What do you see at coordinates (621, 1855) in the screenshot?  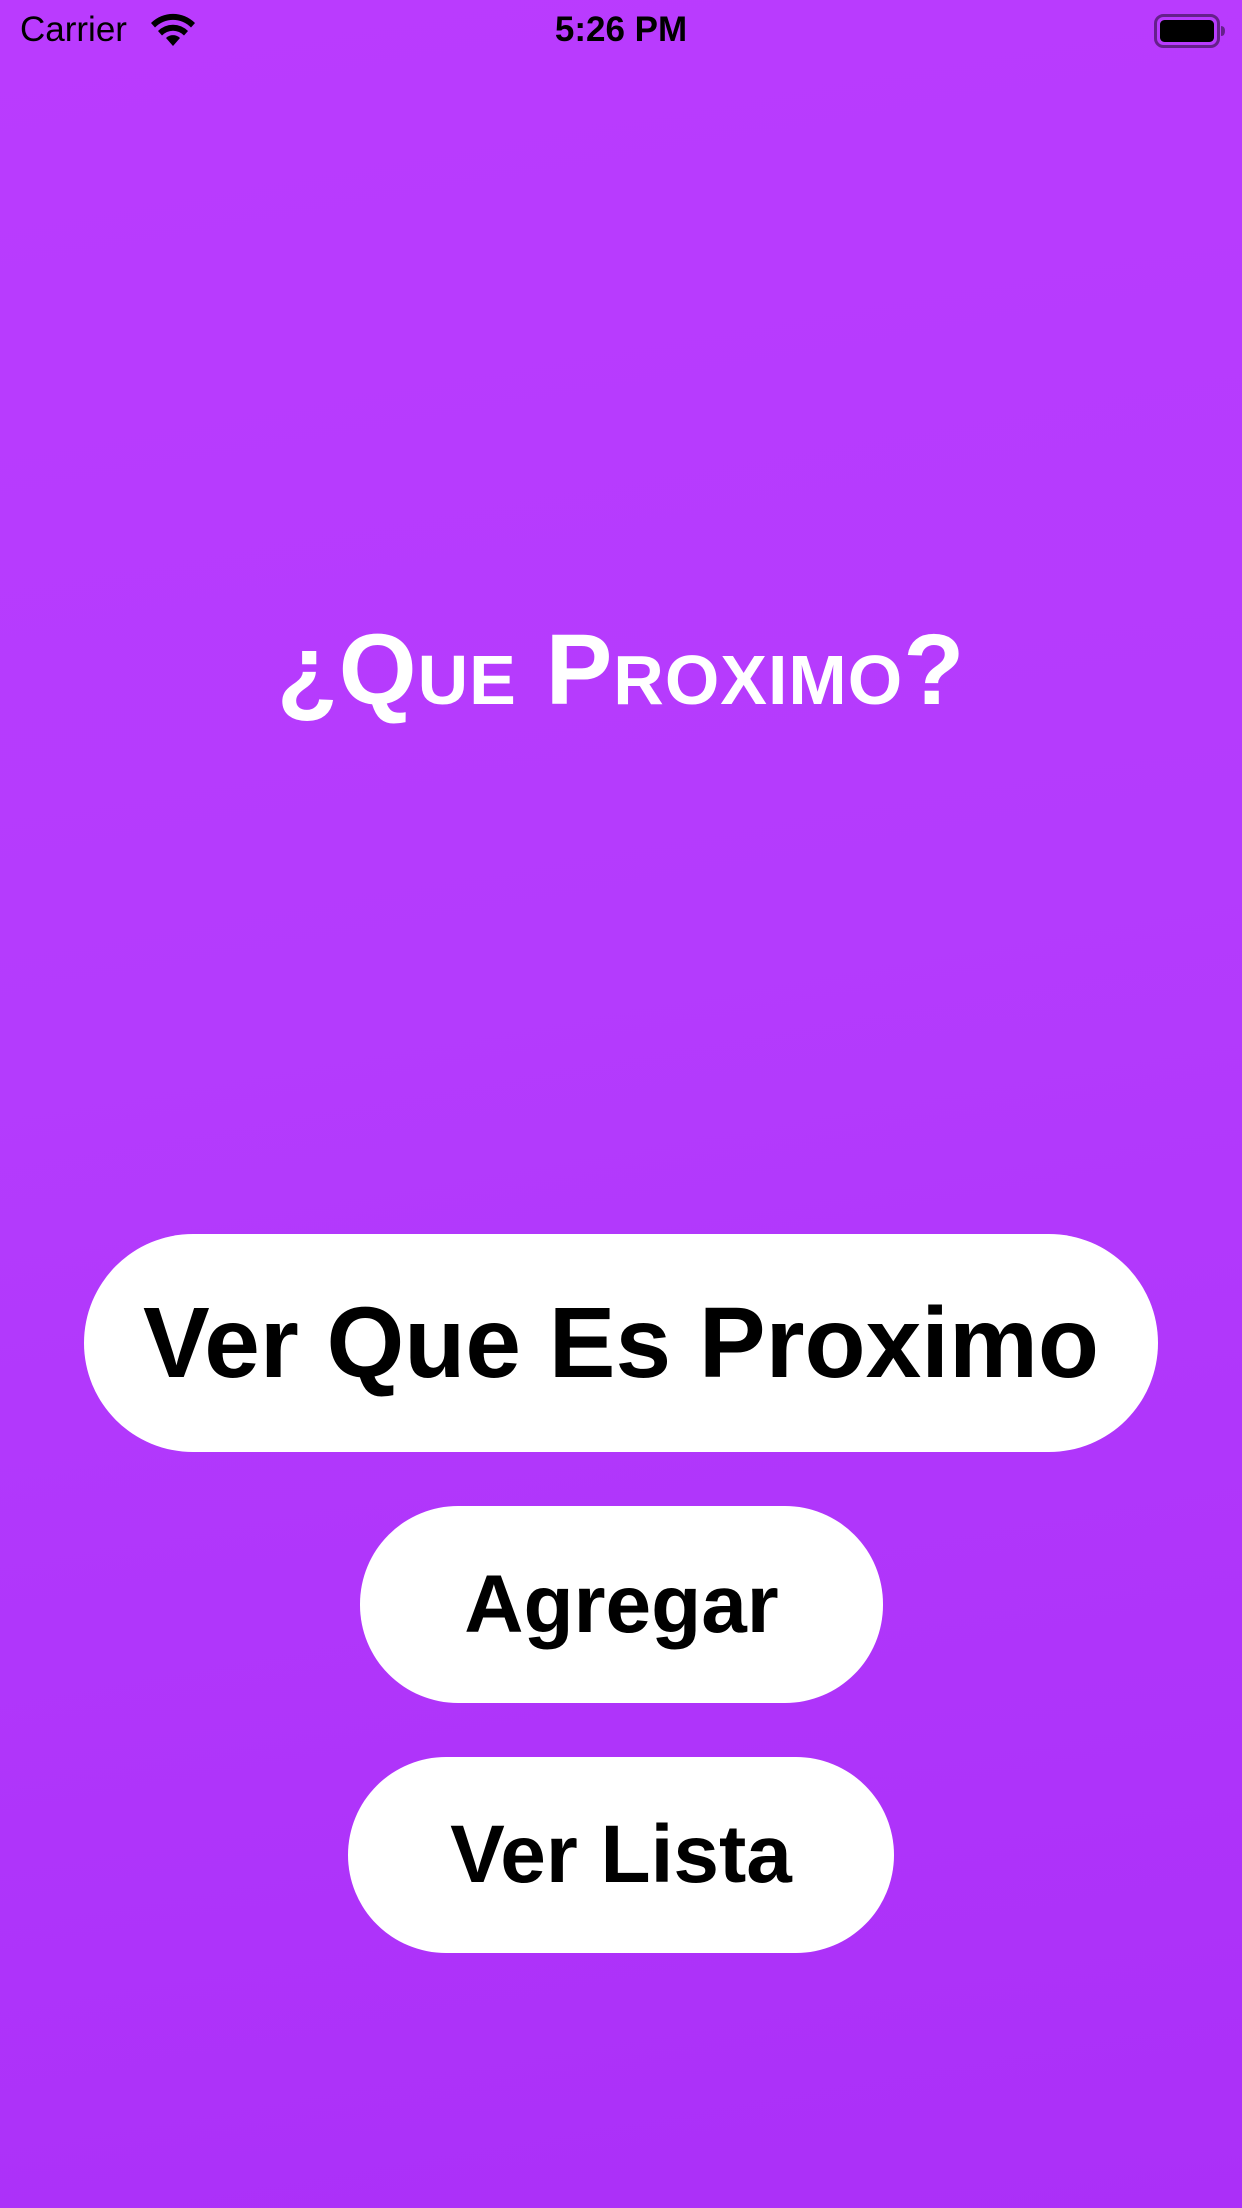 I see `view-list-button: Ver Lista` at bounding box center [621, 1855].